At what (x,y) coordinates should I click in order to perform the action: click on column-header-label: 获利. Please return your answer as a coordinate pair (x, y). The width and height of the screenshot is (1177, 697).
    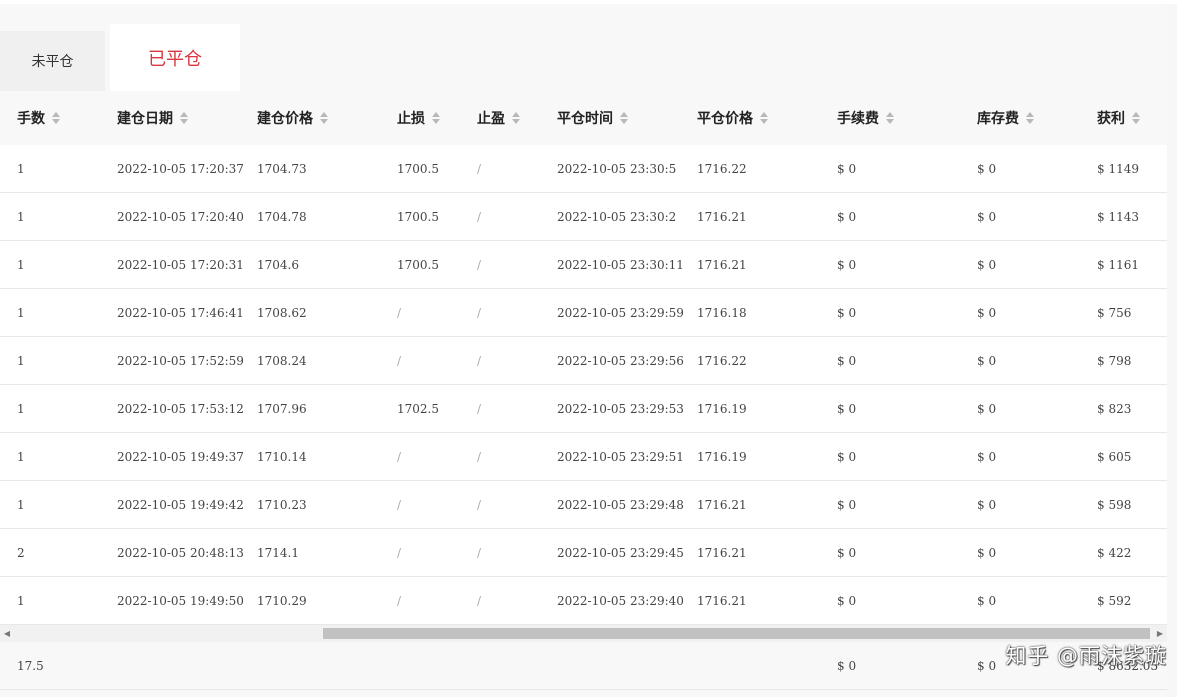
    Looking at the image, I should click on (1111, 119).